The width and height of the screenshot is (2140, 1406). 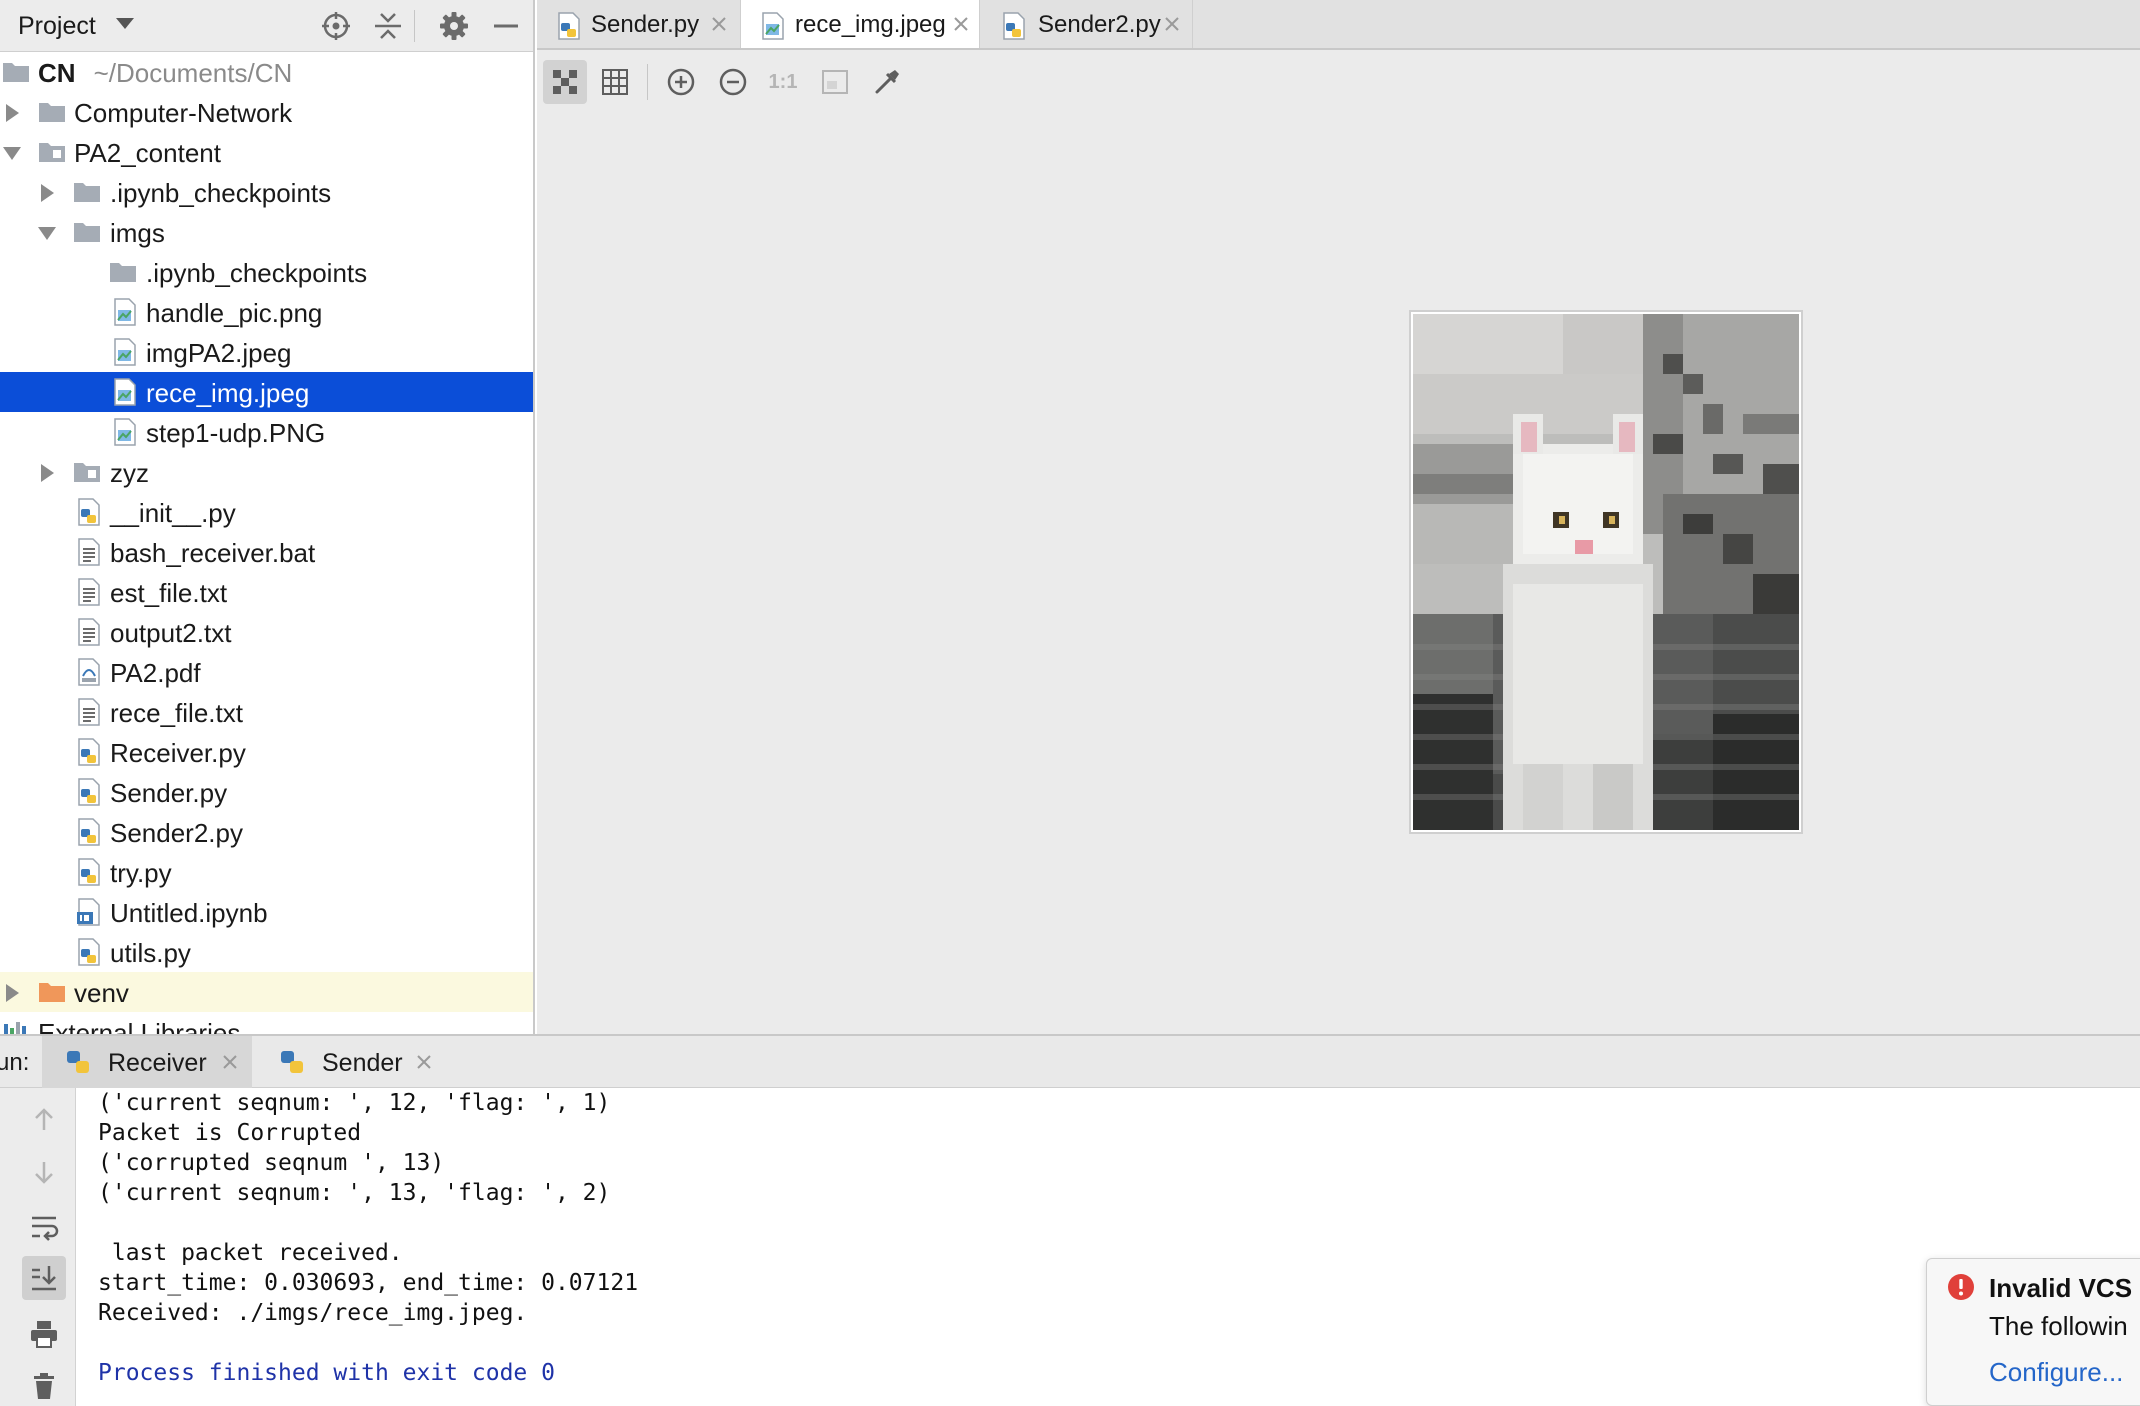 What do you see at coordinates (176, 833) in the screenshot?
I see `tree-item-label: Sender2.py` at bounding box center [176, 833].